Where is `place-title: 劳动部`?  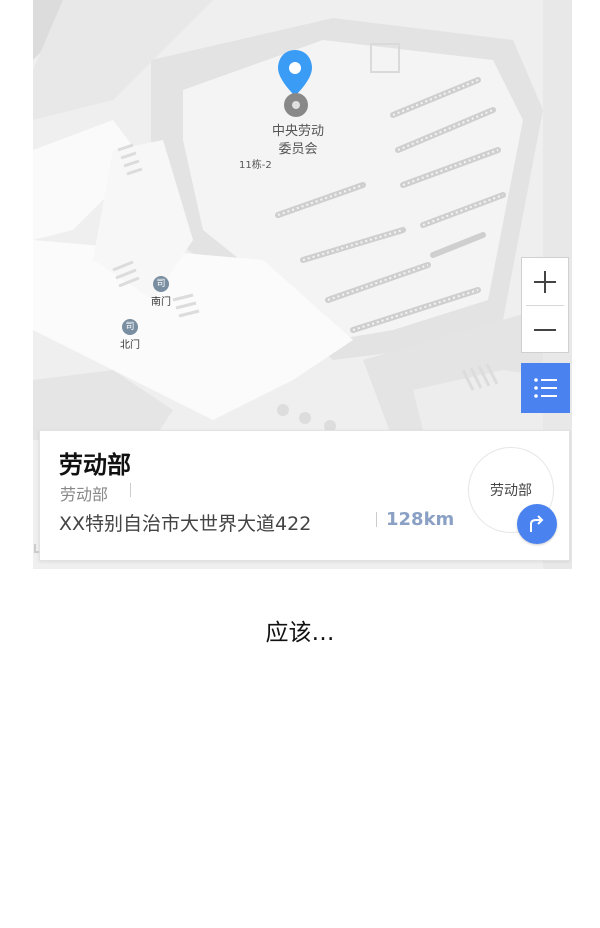
place-title: 劳动部 is located at coordinates (95, 465).